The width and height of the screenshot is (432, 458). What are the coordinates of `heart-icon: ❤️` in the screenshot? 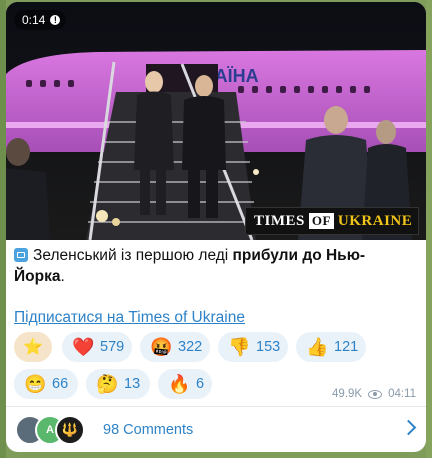 It's located at (83, 347).